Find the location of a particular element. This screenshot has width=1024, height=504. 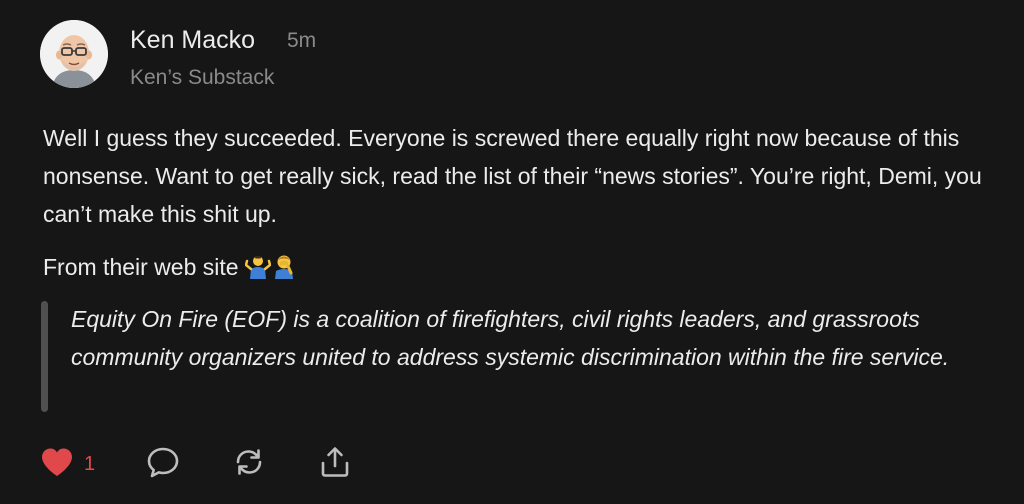

publication-name: Ken’s Substack is located at coordinates (202, 78).